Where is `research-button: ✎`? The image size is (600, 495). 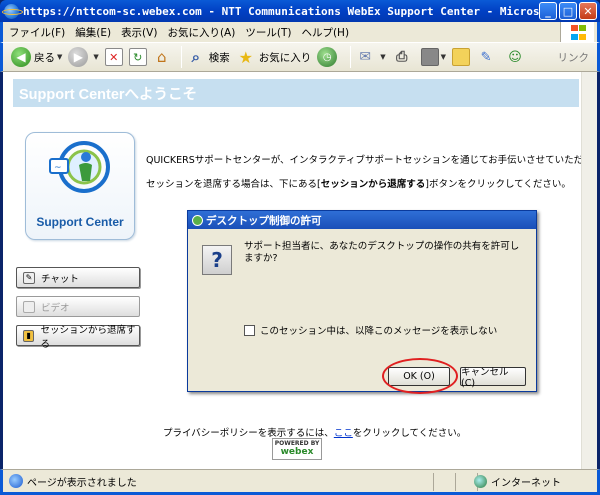 research-button: ✎ is located at coordinates (487, 57).